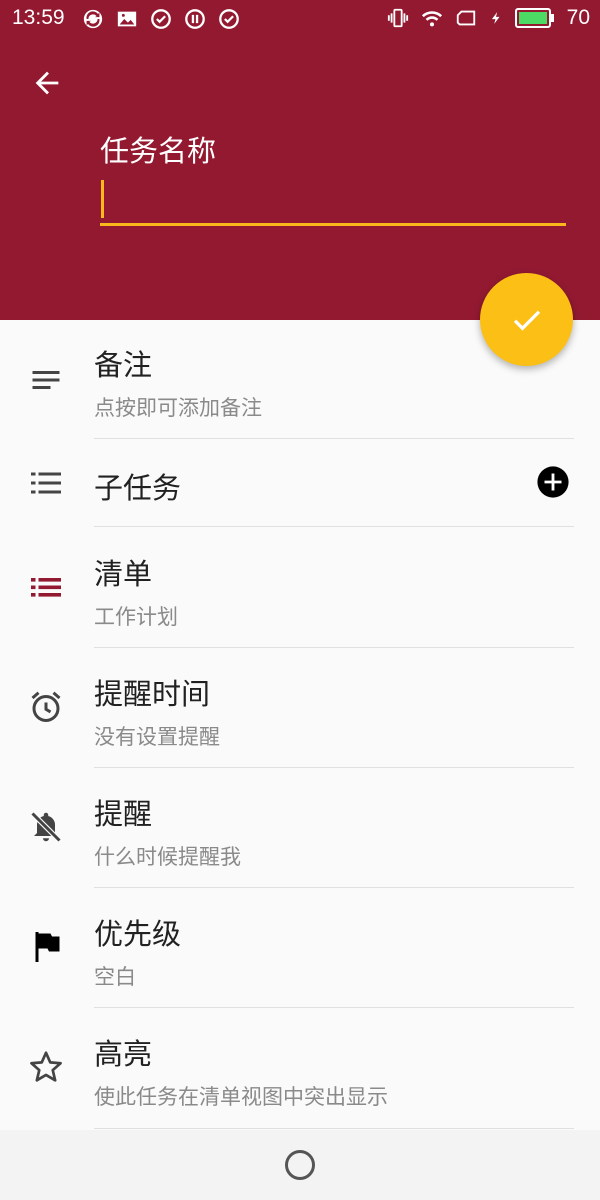  What do you see at coordinates (47, 83) in the screenshot?
I see `arrow-back-icon` at bounding box center [47, 83].